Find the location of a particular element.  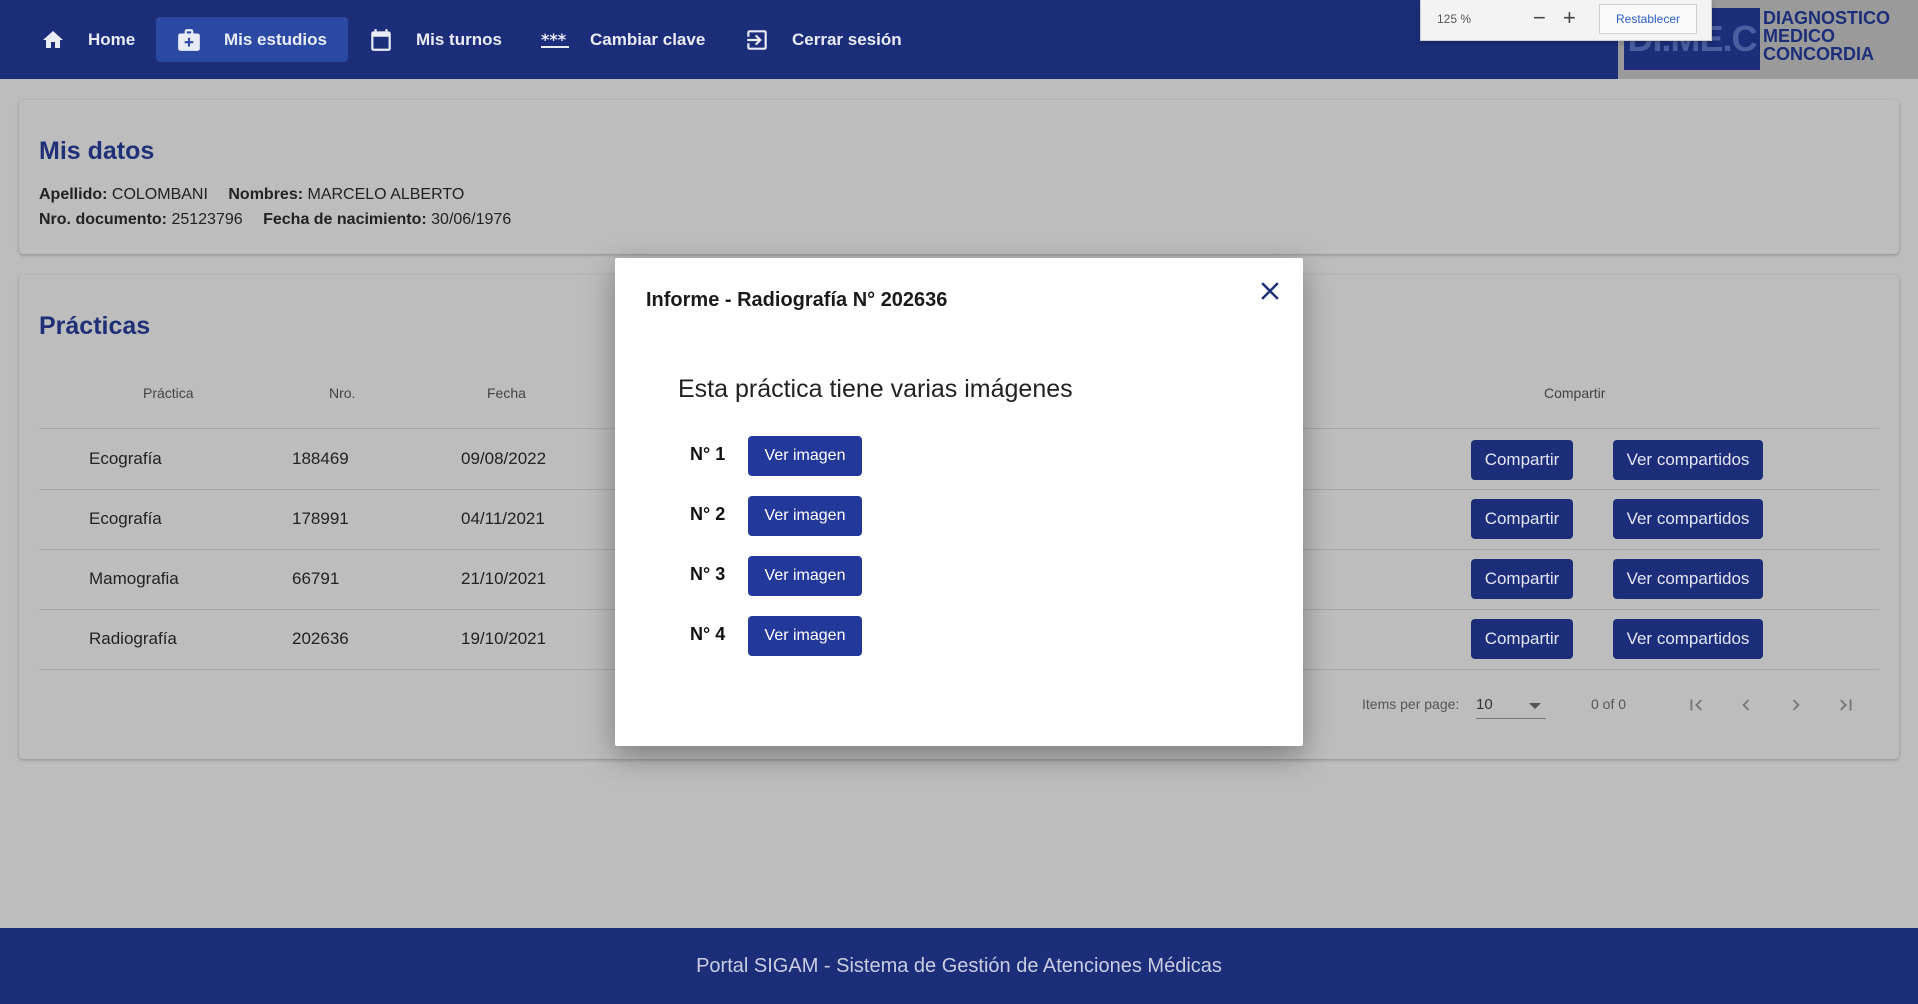

browser-zoom-popup: 125 % − + Restablecer is located at coordinates (1566, 20).